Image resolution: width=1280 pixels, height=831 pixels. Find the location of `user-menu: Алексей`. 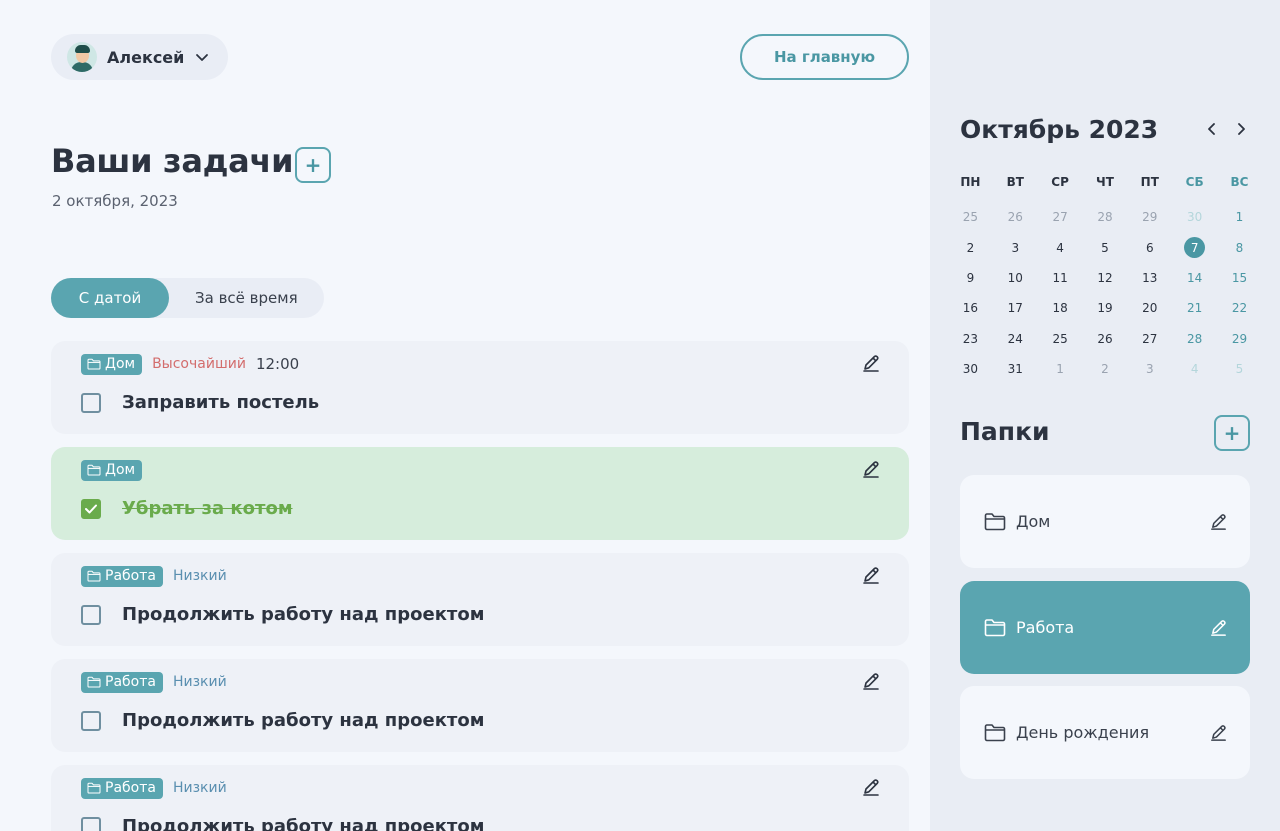

user-menu: Алексей is located at coordinates (140, 57).